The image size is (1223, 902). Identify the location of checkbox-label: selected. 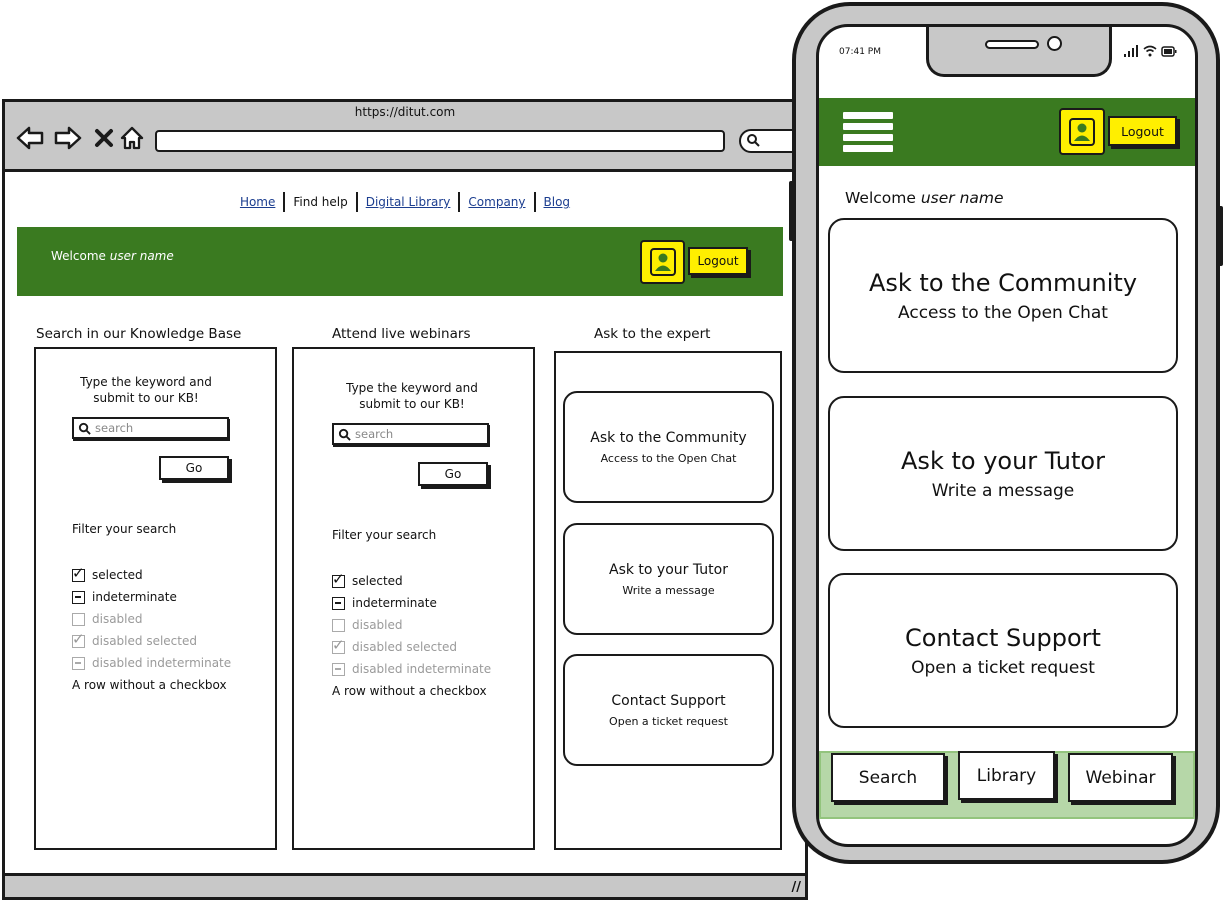
(377, 581).